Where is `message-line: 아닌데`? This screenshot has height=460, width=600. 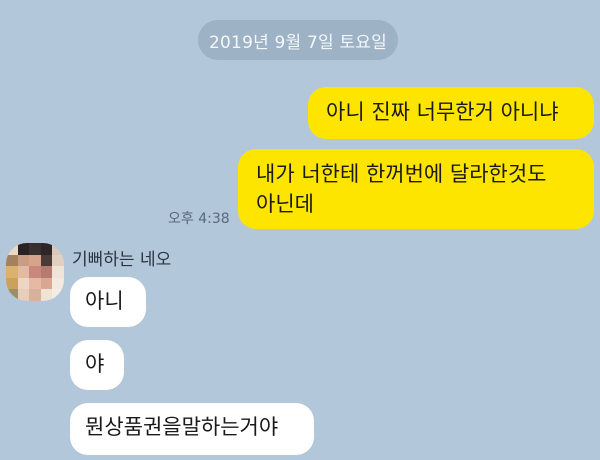 message-line: 아닌데 is located at coordinates (285, 204).